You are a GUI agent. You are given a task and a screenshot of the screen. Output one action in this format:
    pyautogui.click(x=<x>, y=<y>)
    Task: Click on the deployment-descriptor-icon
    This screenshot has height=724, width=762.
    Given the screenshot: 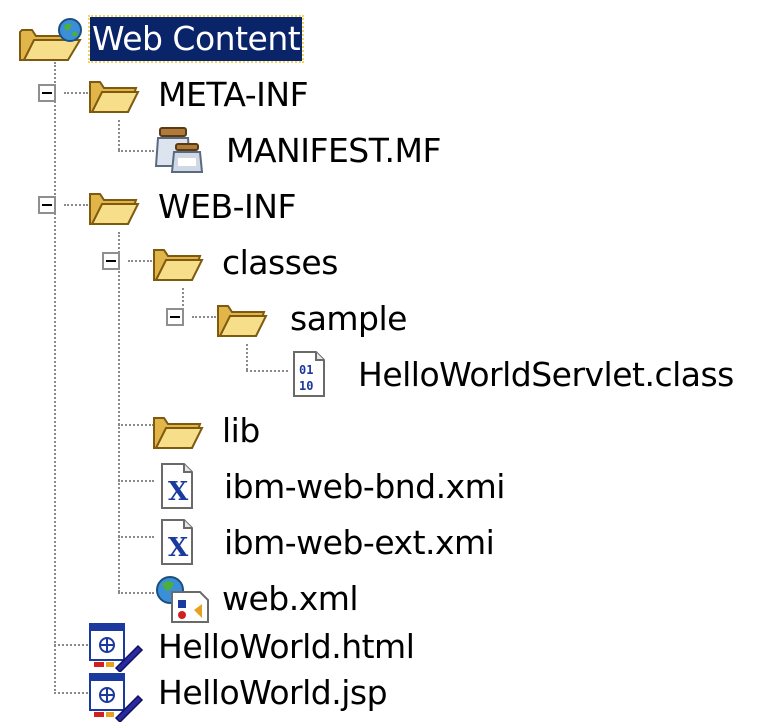 What is the action you would take?
    pyautogui.click(x=182, y=599)
    